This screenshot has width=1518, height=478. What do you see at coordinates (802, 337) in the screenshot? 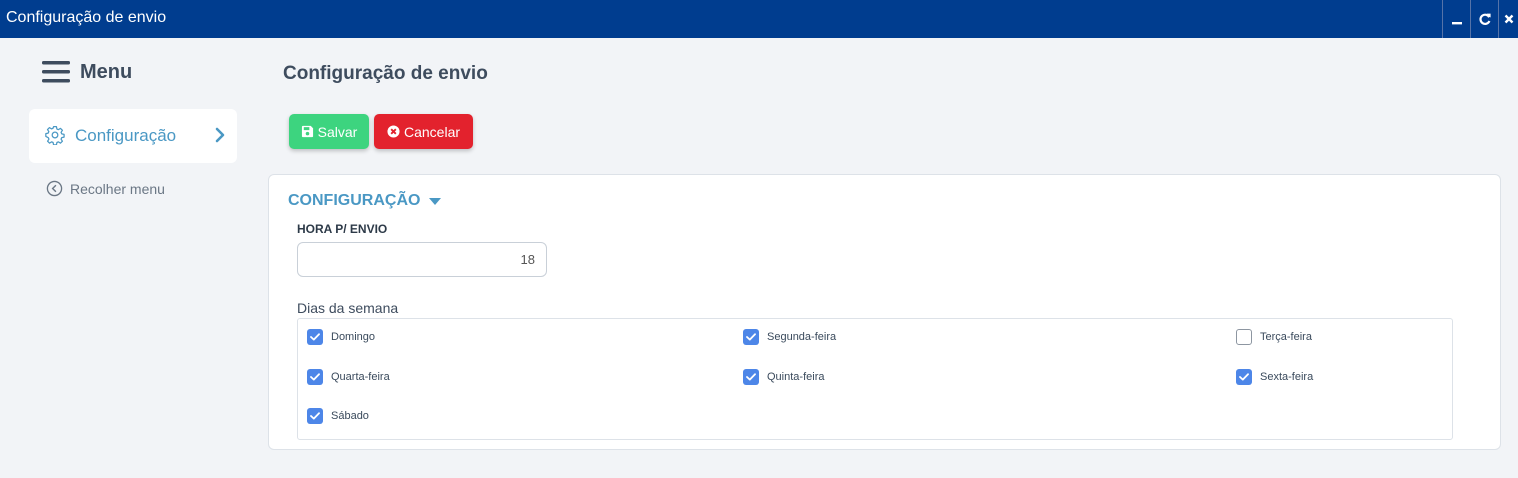
I see `day-label: Segunda-feira` at bounding box center [802, 337].